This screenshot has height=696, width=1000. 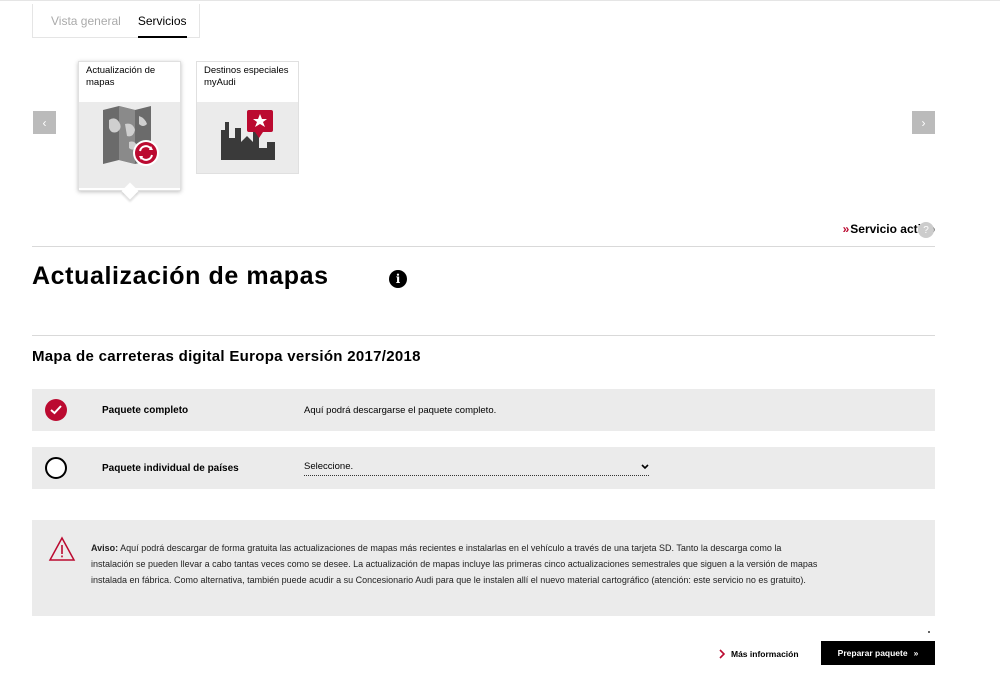 What do you see at coordinates (86, 21) in the screenshot?
I see `tab-overview: Vista general` at bounding box center [86, 21].